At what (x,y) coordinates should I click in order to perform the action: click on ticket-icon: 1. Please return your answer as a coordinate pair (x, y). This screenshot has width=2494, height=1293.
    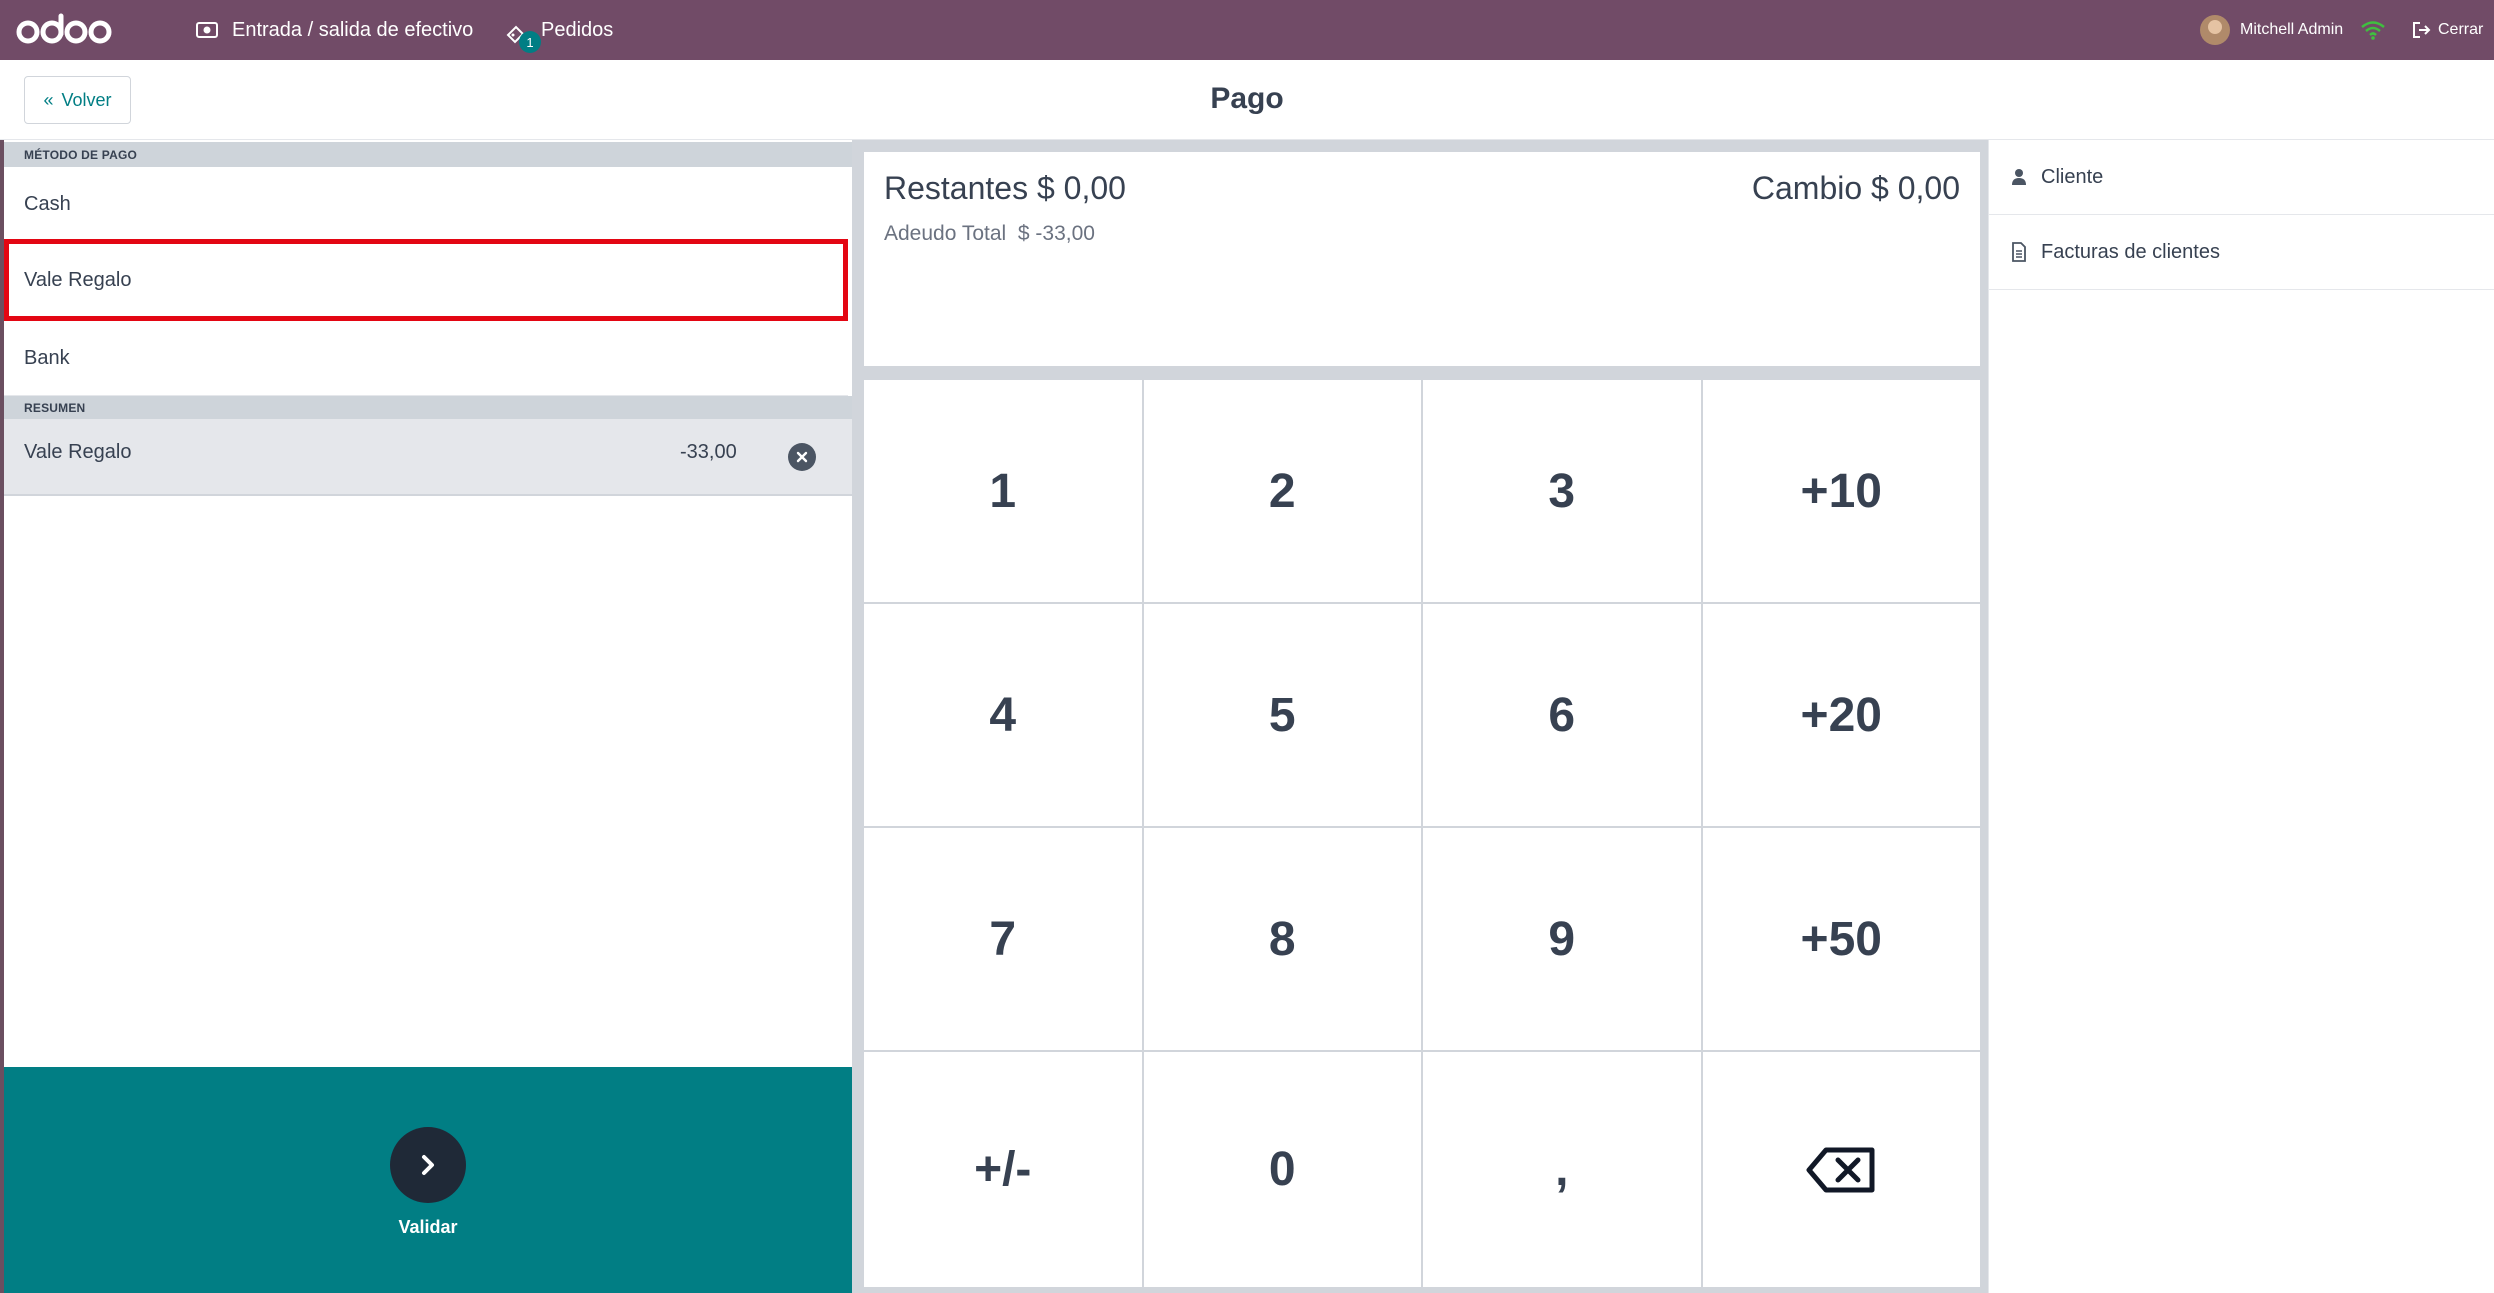
    Looking at the image, I should click on (523, 36).